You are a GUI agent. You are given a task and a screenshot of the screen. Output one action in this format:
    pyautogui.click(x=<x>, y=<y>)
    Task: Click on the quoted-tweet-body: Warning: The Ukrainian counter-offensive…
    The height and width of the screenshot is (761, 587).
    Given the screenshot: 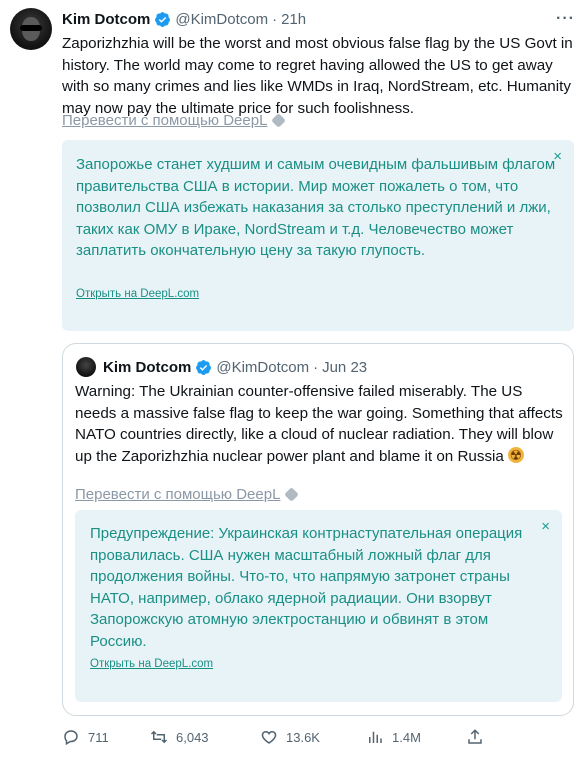 What is the action you would take?
    pyautogui.click(x=319, y=424)
    